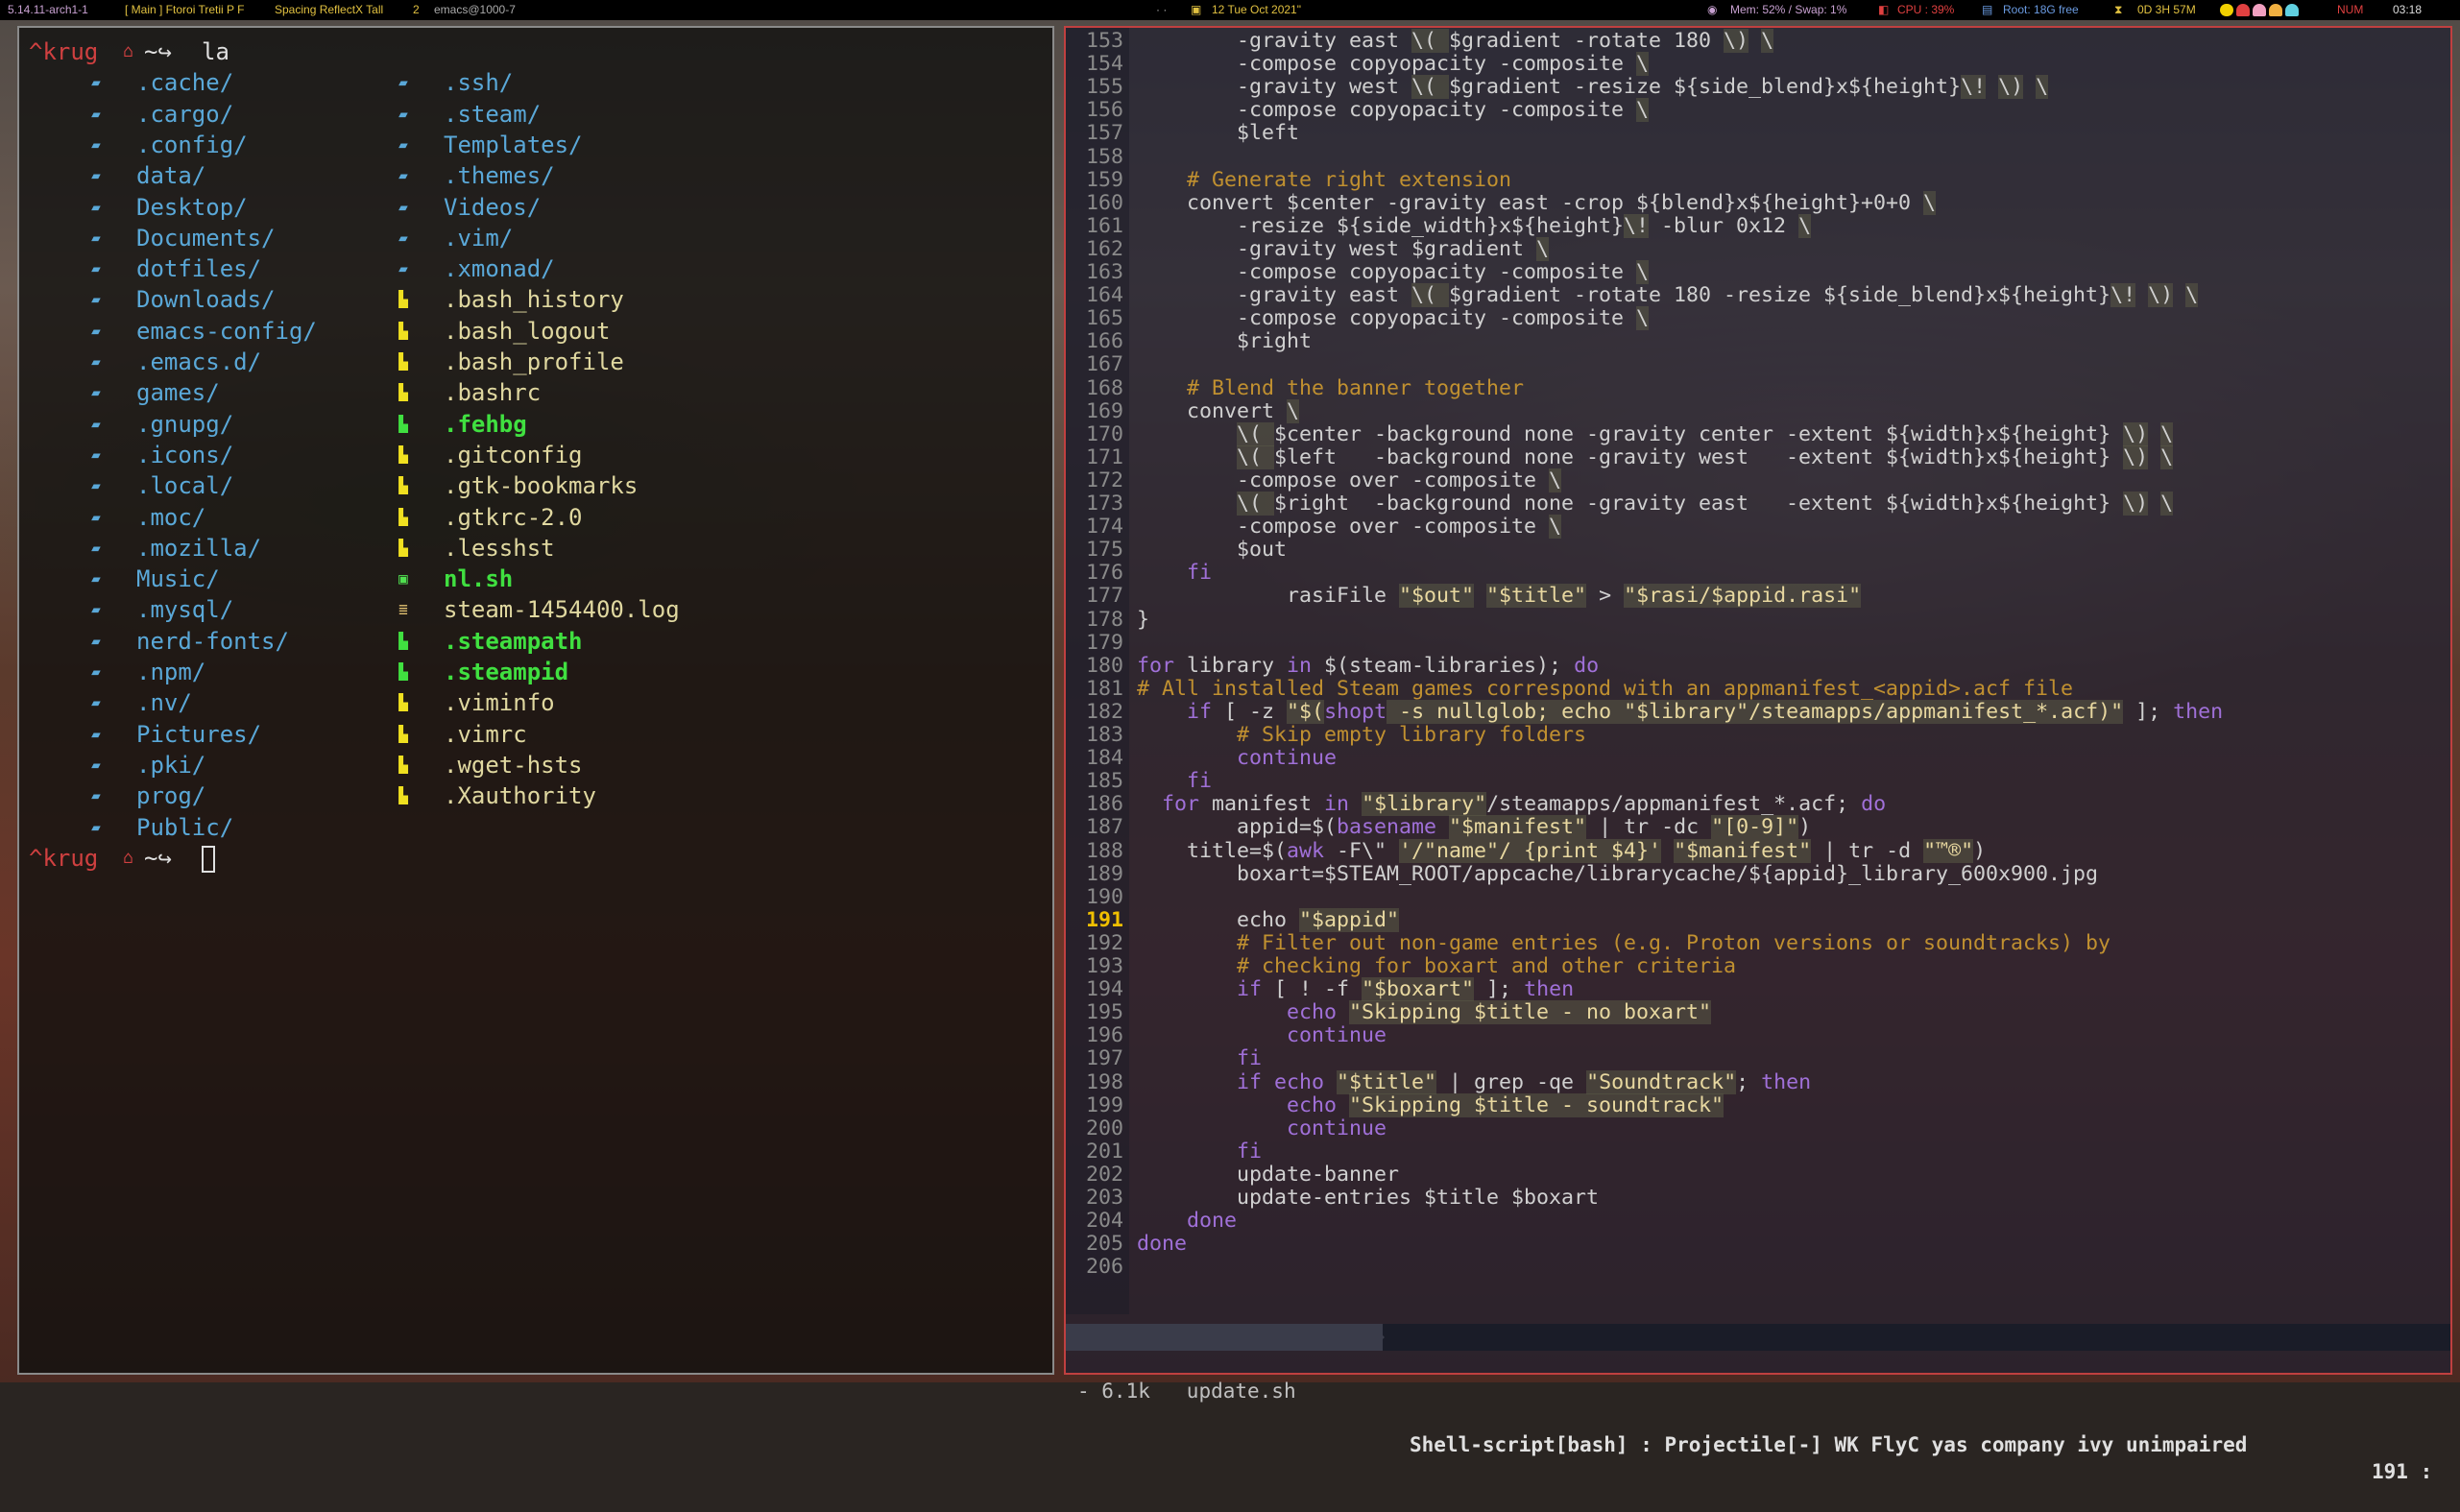  What do you see at coordinates (178, 392) in the screenshot?
I see `file-entry: games/` at bounding box center [178, 392].